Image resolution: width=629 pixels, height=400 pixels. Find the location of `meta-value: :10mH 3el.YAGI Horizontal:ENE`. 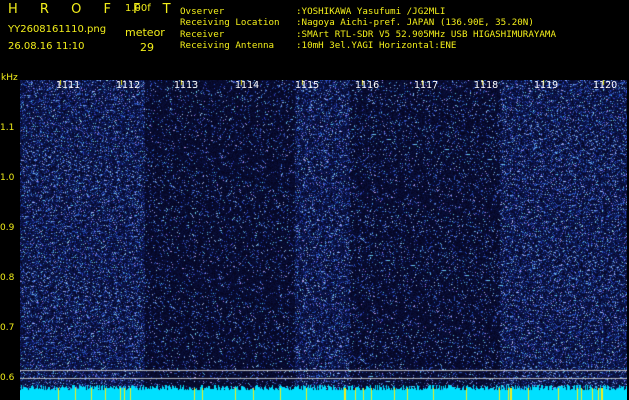

meta-value: :10mH 3el.YAGI Horizontal:ENE is located at coordinates (376, 45).